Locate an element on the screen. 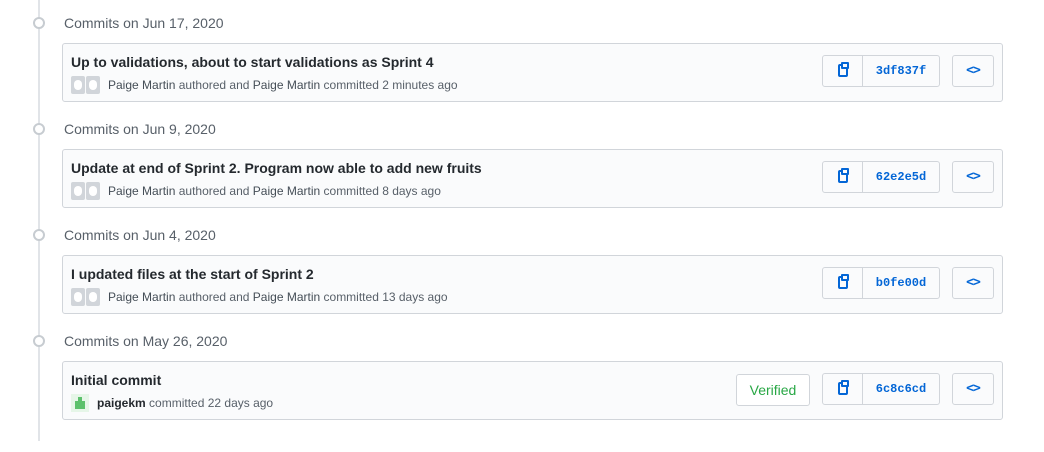  committed-text: committed 22 days ago is located at coordinates (211, 403).